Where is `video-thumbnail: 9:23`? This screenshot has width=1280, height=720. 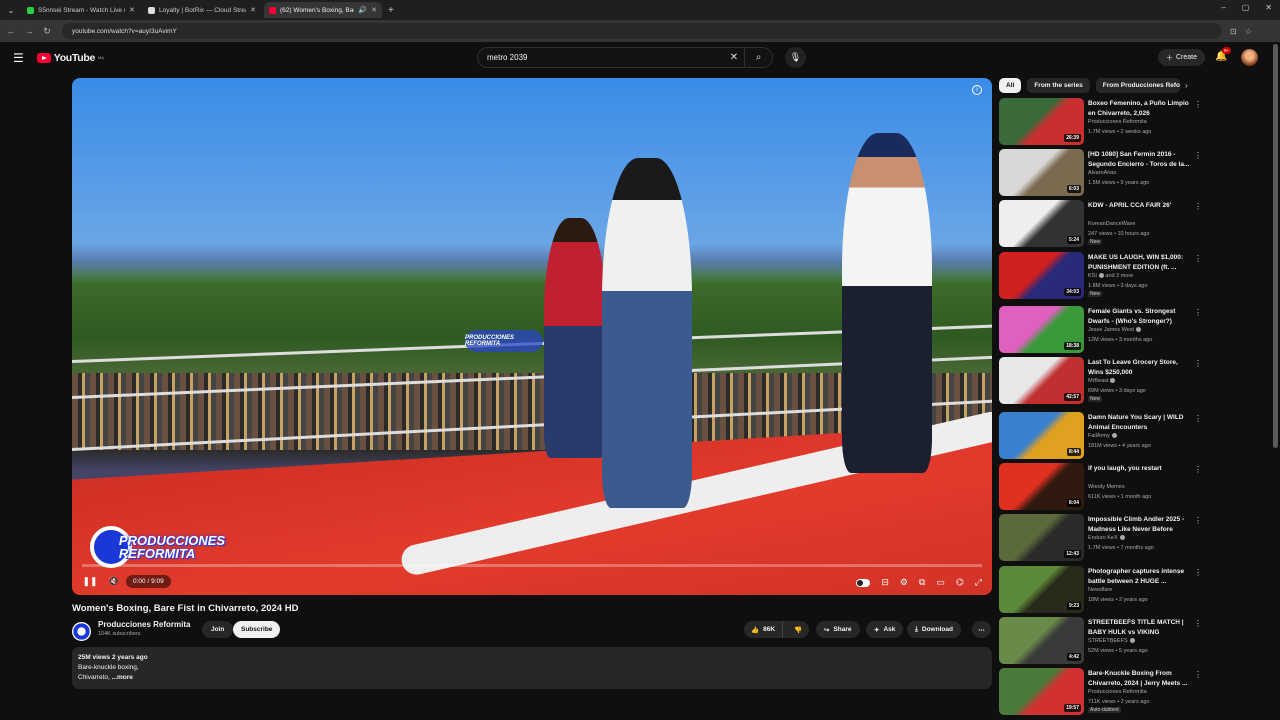
video-thumbnail: 9:23 is located at coordinates (1041, 589).